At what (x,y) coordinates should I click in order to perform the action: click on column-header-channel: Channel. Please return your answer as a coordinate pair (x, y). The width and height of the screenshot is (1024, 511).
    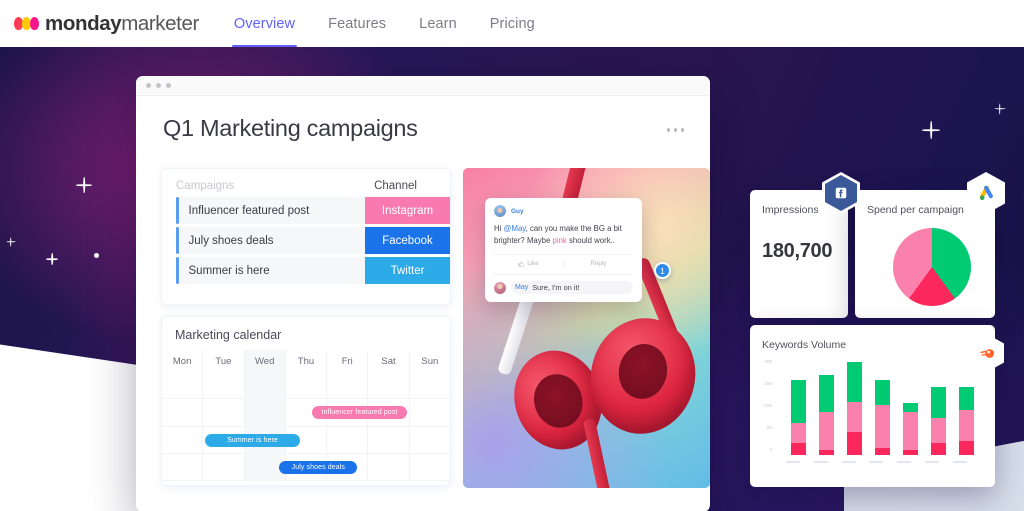
    Looking at the image, I should click on (395, 186).